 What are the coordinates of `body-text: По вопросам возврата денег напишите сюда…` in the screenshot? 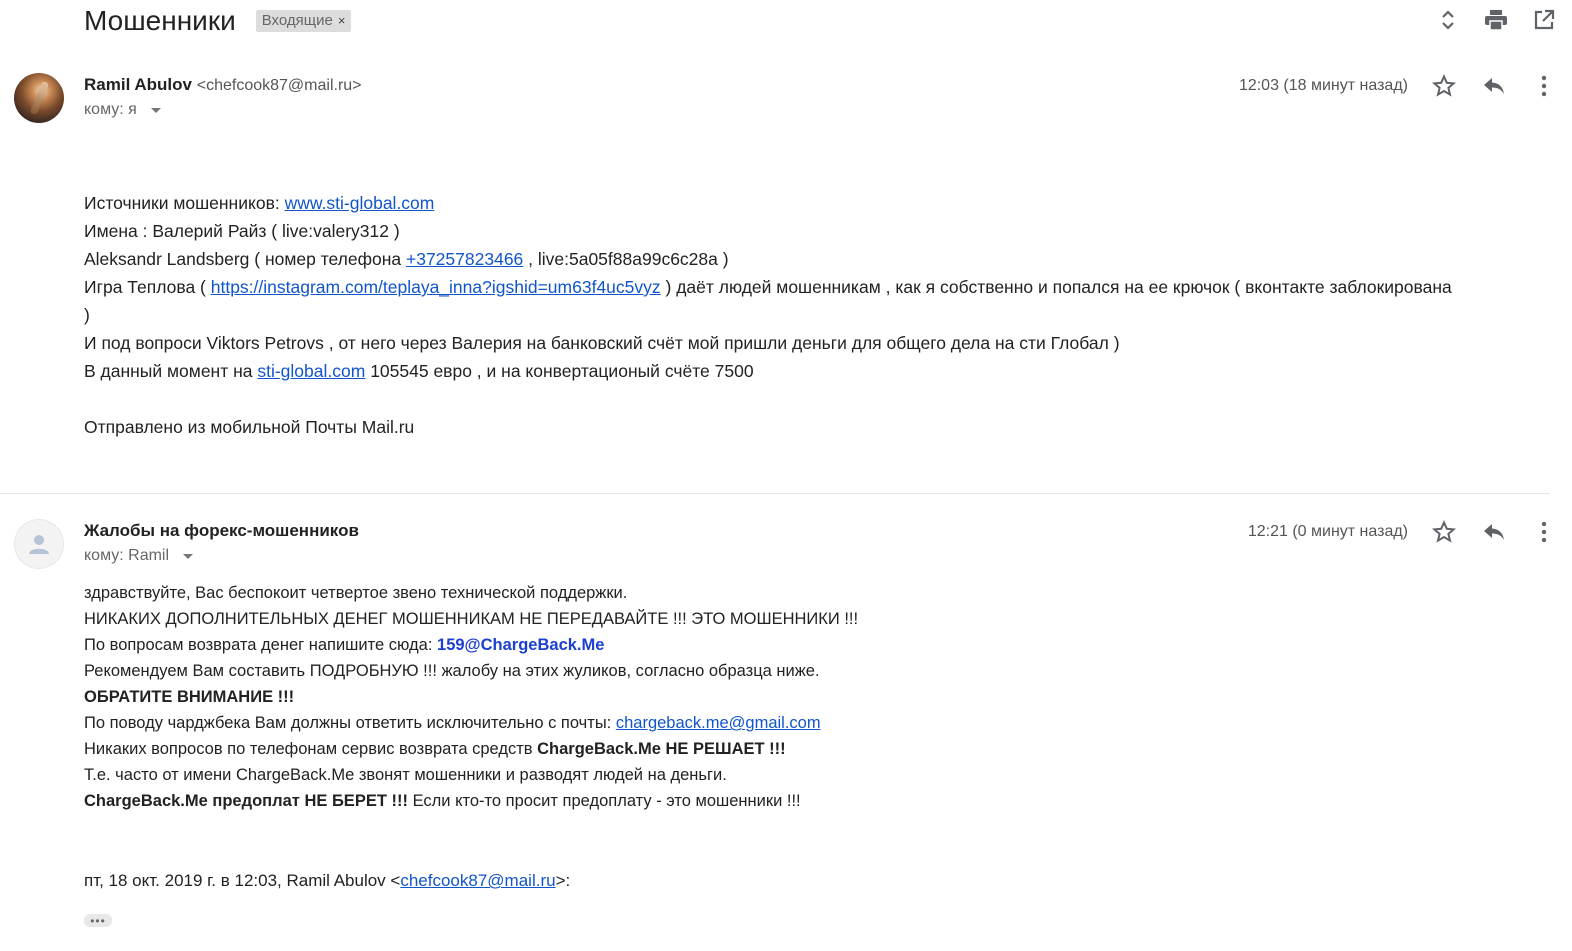 It's located at (261, 645).